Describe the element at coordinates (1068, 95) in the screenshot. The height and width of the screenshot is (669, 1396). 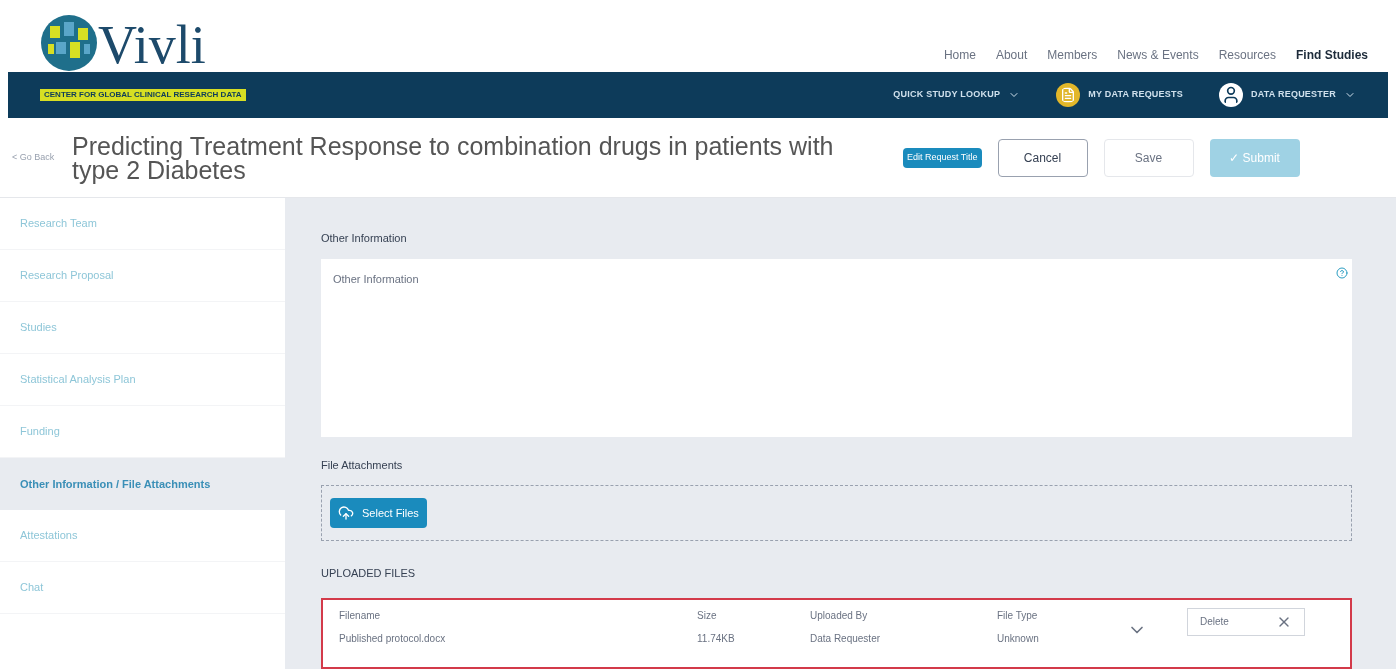
I see `document-icon` at that location.